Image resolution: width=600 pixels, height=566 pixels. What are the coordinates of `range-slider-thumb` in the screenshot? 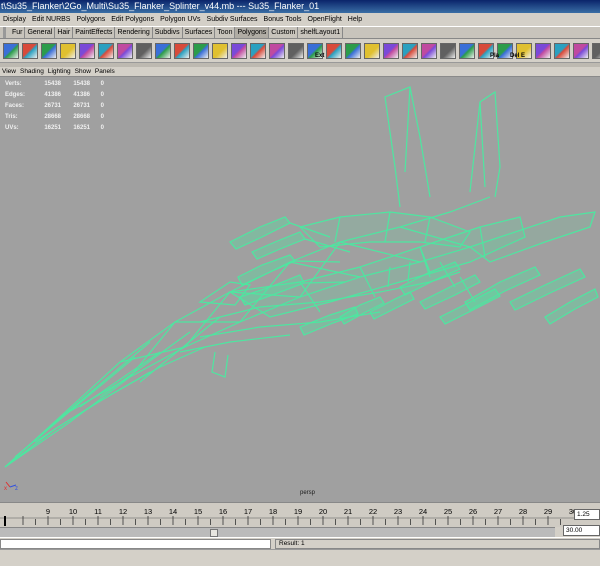 It's located at (214, 533).